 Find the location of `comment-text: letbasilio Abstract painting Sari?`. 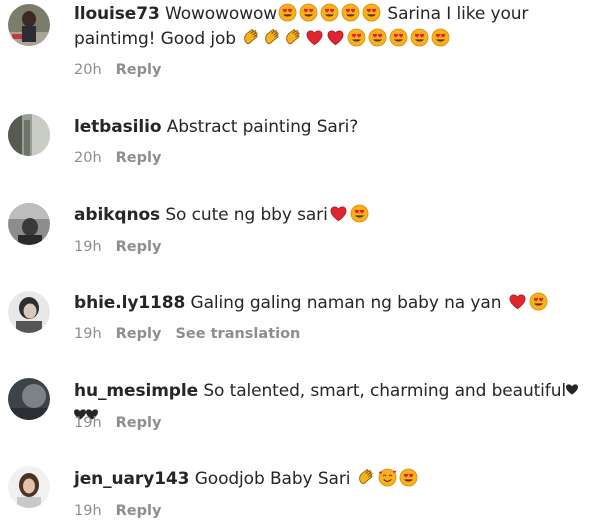

comment-text: letbasilio Abstract painting Sari? is located at coordinates (331, 127).